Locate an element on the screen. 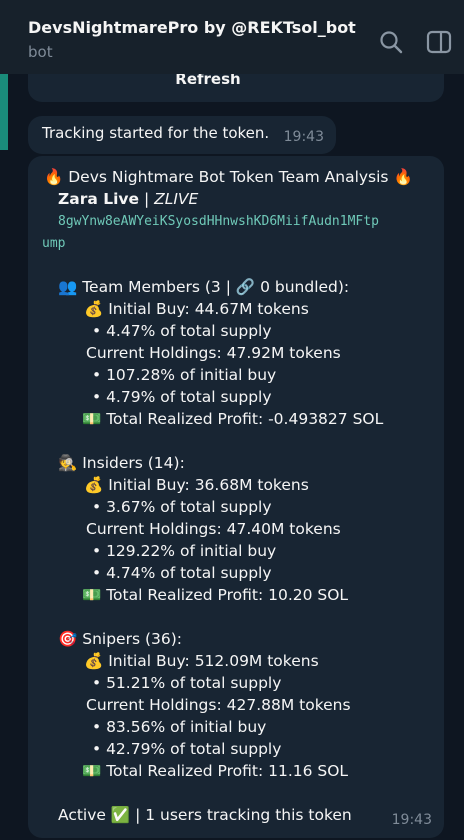  snipers-initial-pct: • 51.21% of total supply is located at coordinates (187, 683).